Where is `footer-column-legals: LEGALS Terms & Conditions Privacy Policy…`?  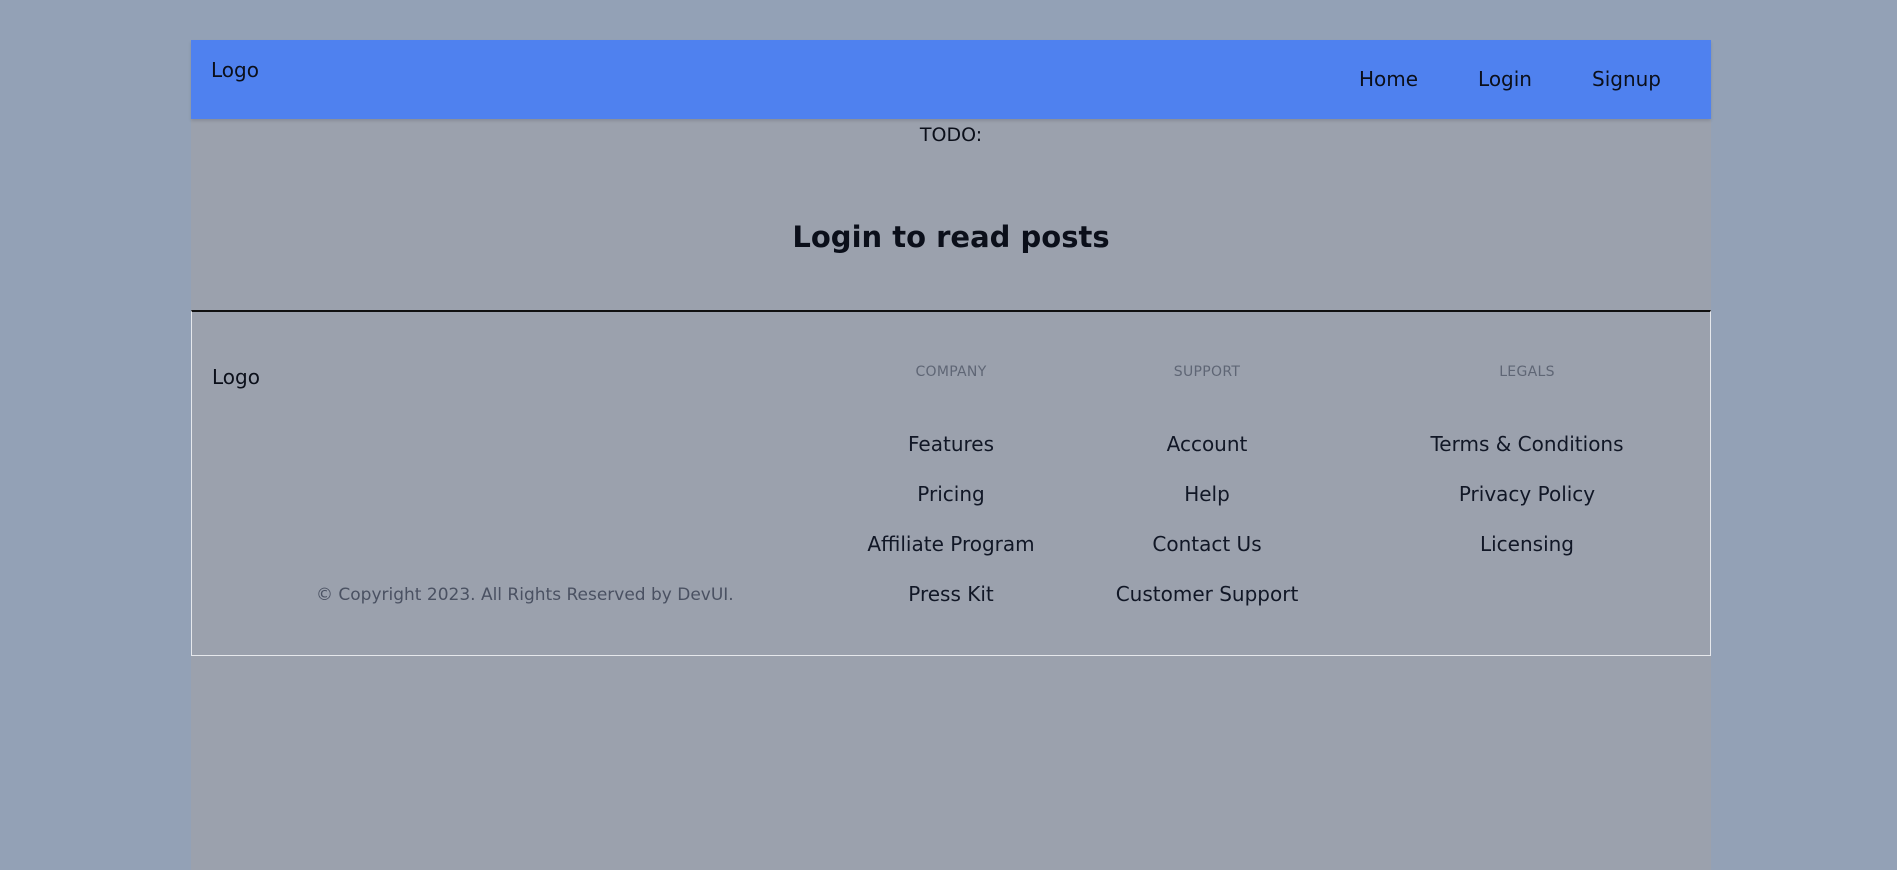 footer-column-legals: LEGALS Terms & Conditions Privacy Policy… is located at coordinates (1526, 473).